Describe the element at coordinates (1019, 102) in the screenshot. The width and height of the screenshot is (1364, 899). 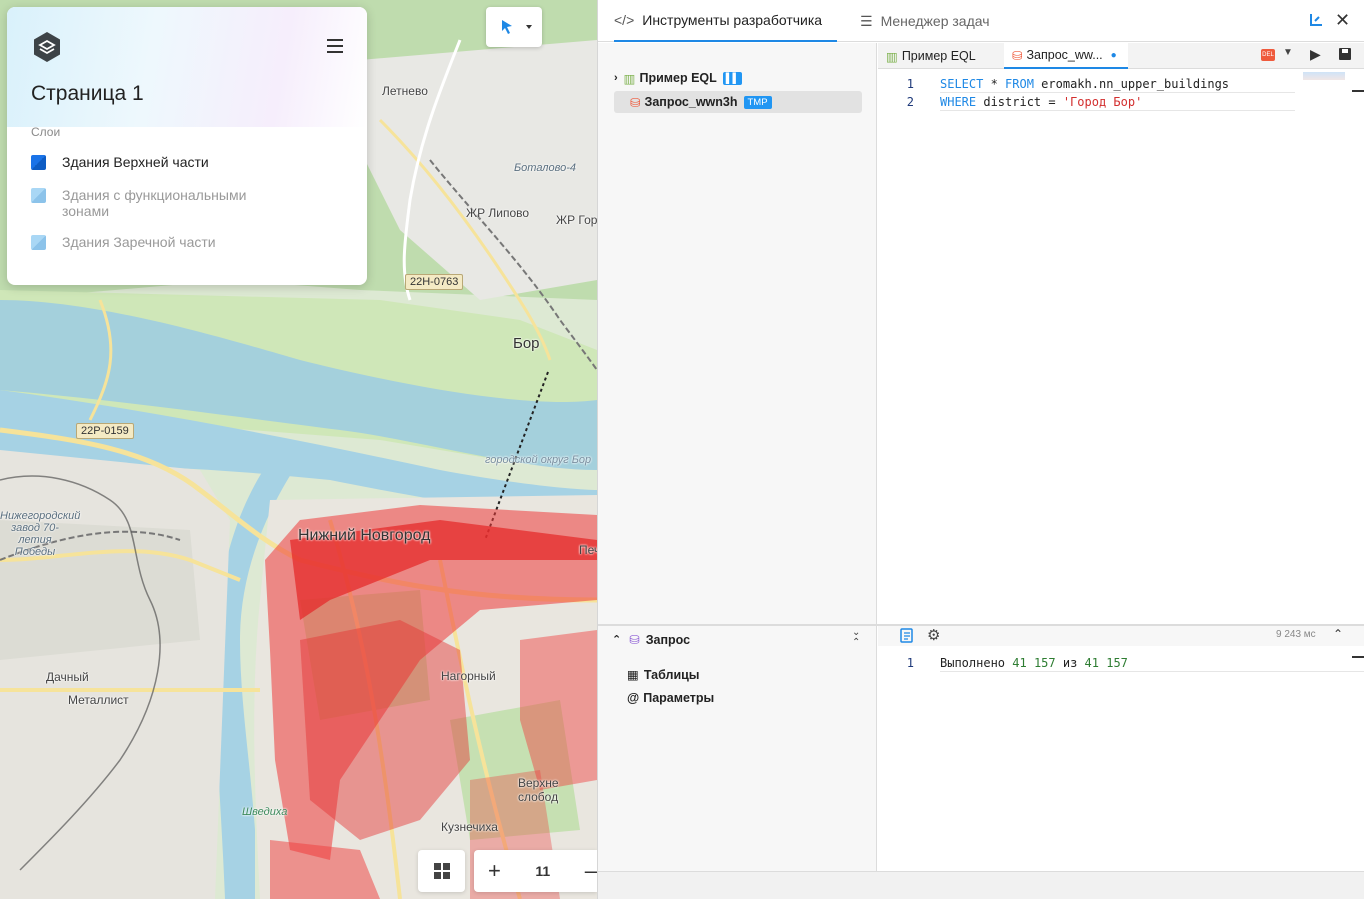
I see `sql-token: district =` at that location.